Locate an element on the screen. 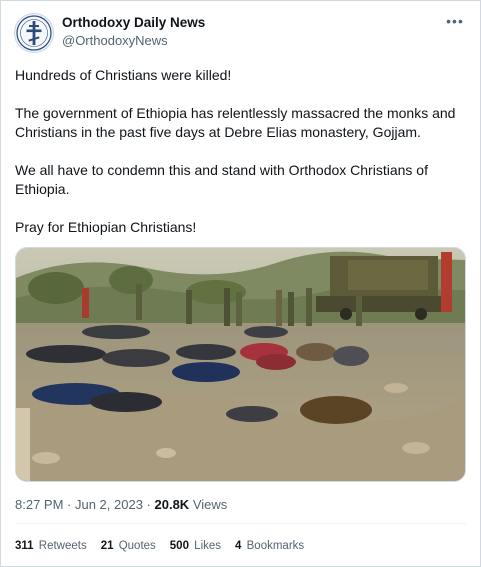 The image size is (481, 567). quotes-stat: 21 Quotes is located at coordinates (128, 546).